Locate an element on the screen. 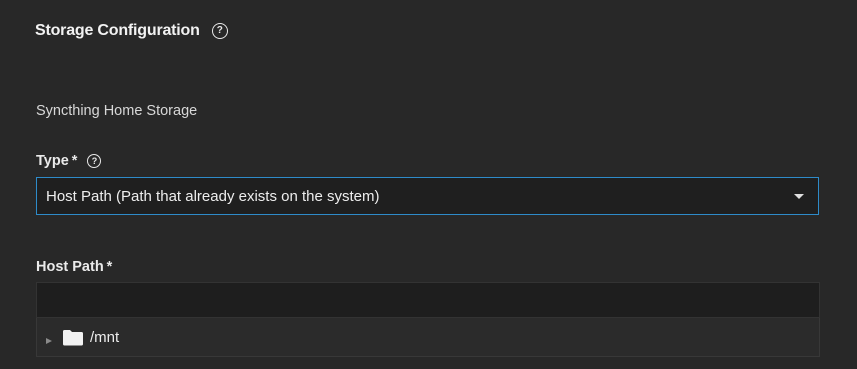 The width and height of the screenshot is (857, 369). section-header: Storage Configuration ? is located at coordinates (131, 31).